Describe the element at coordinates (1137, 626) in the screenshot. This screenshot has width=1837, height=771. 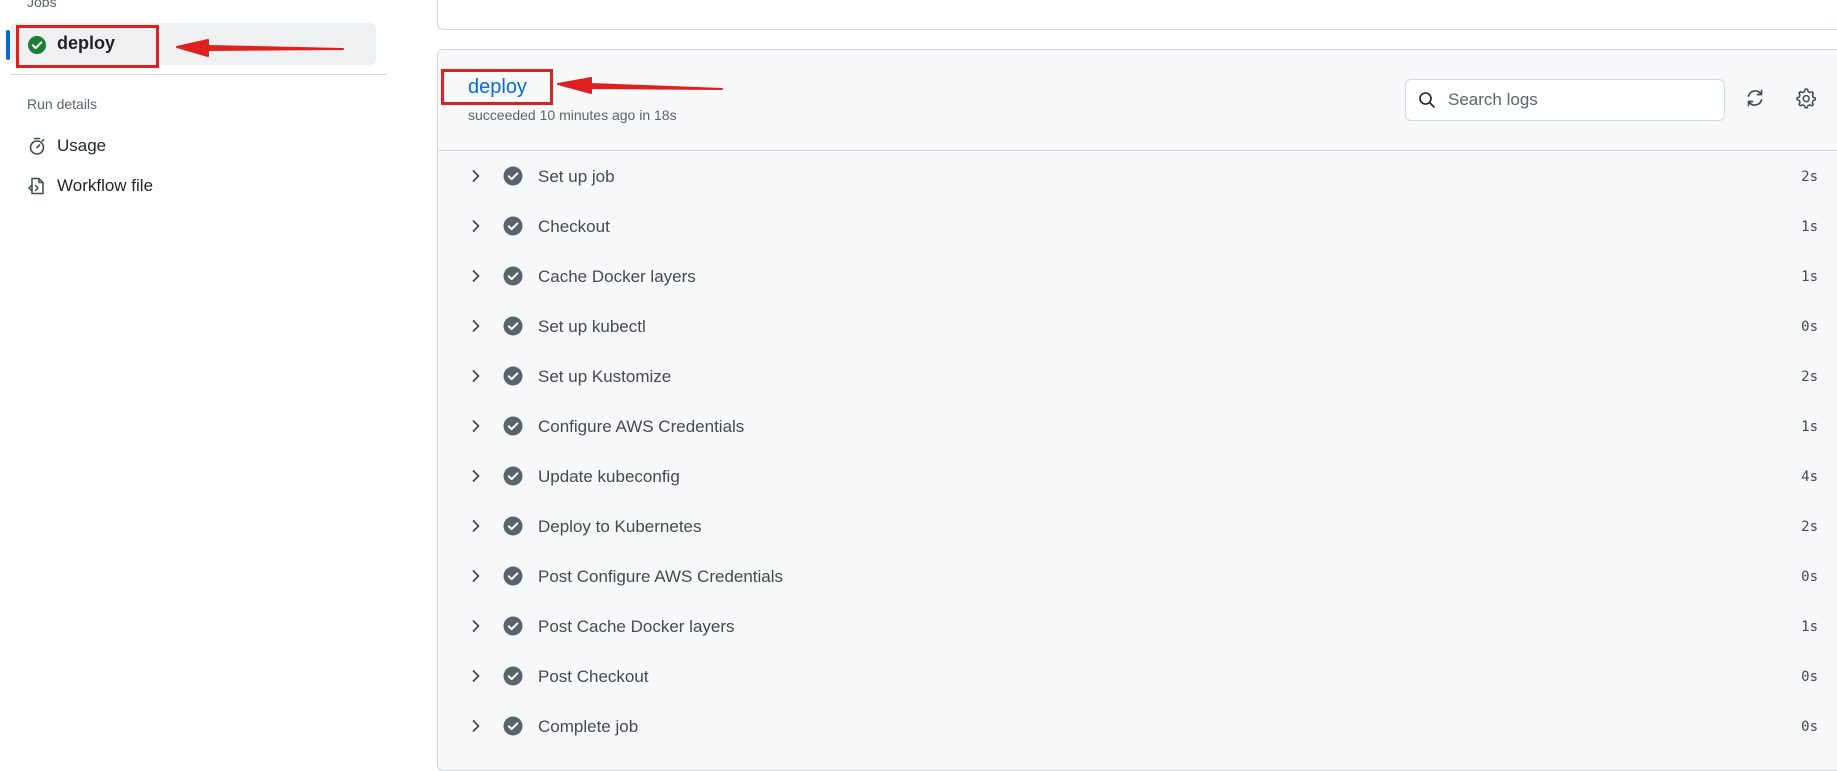
I see `step-row: Post Cache Docker layers 1s` at that location.